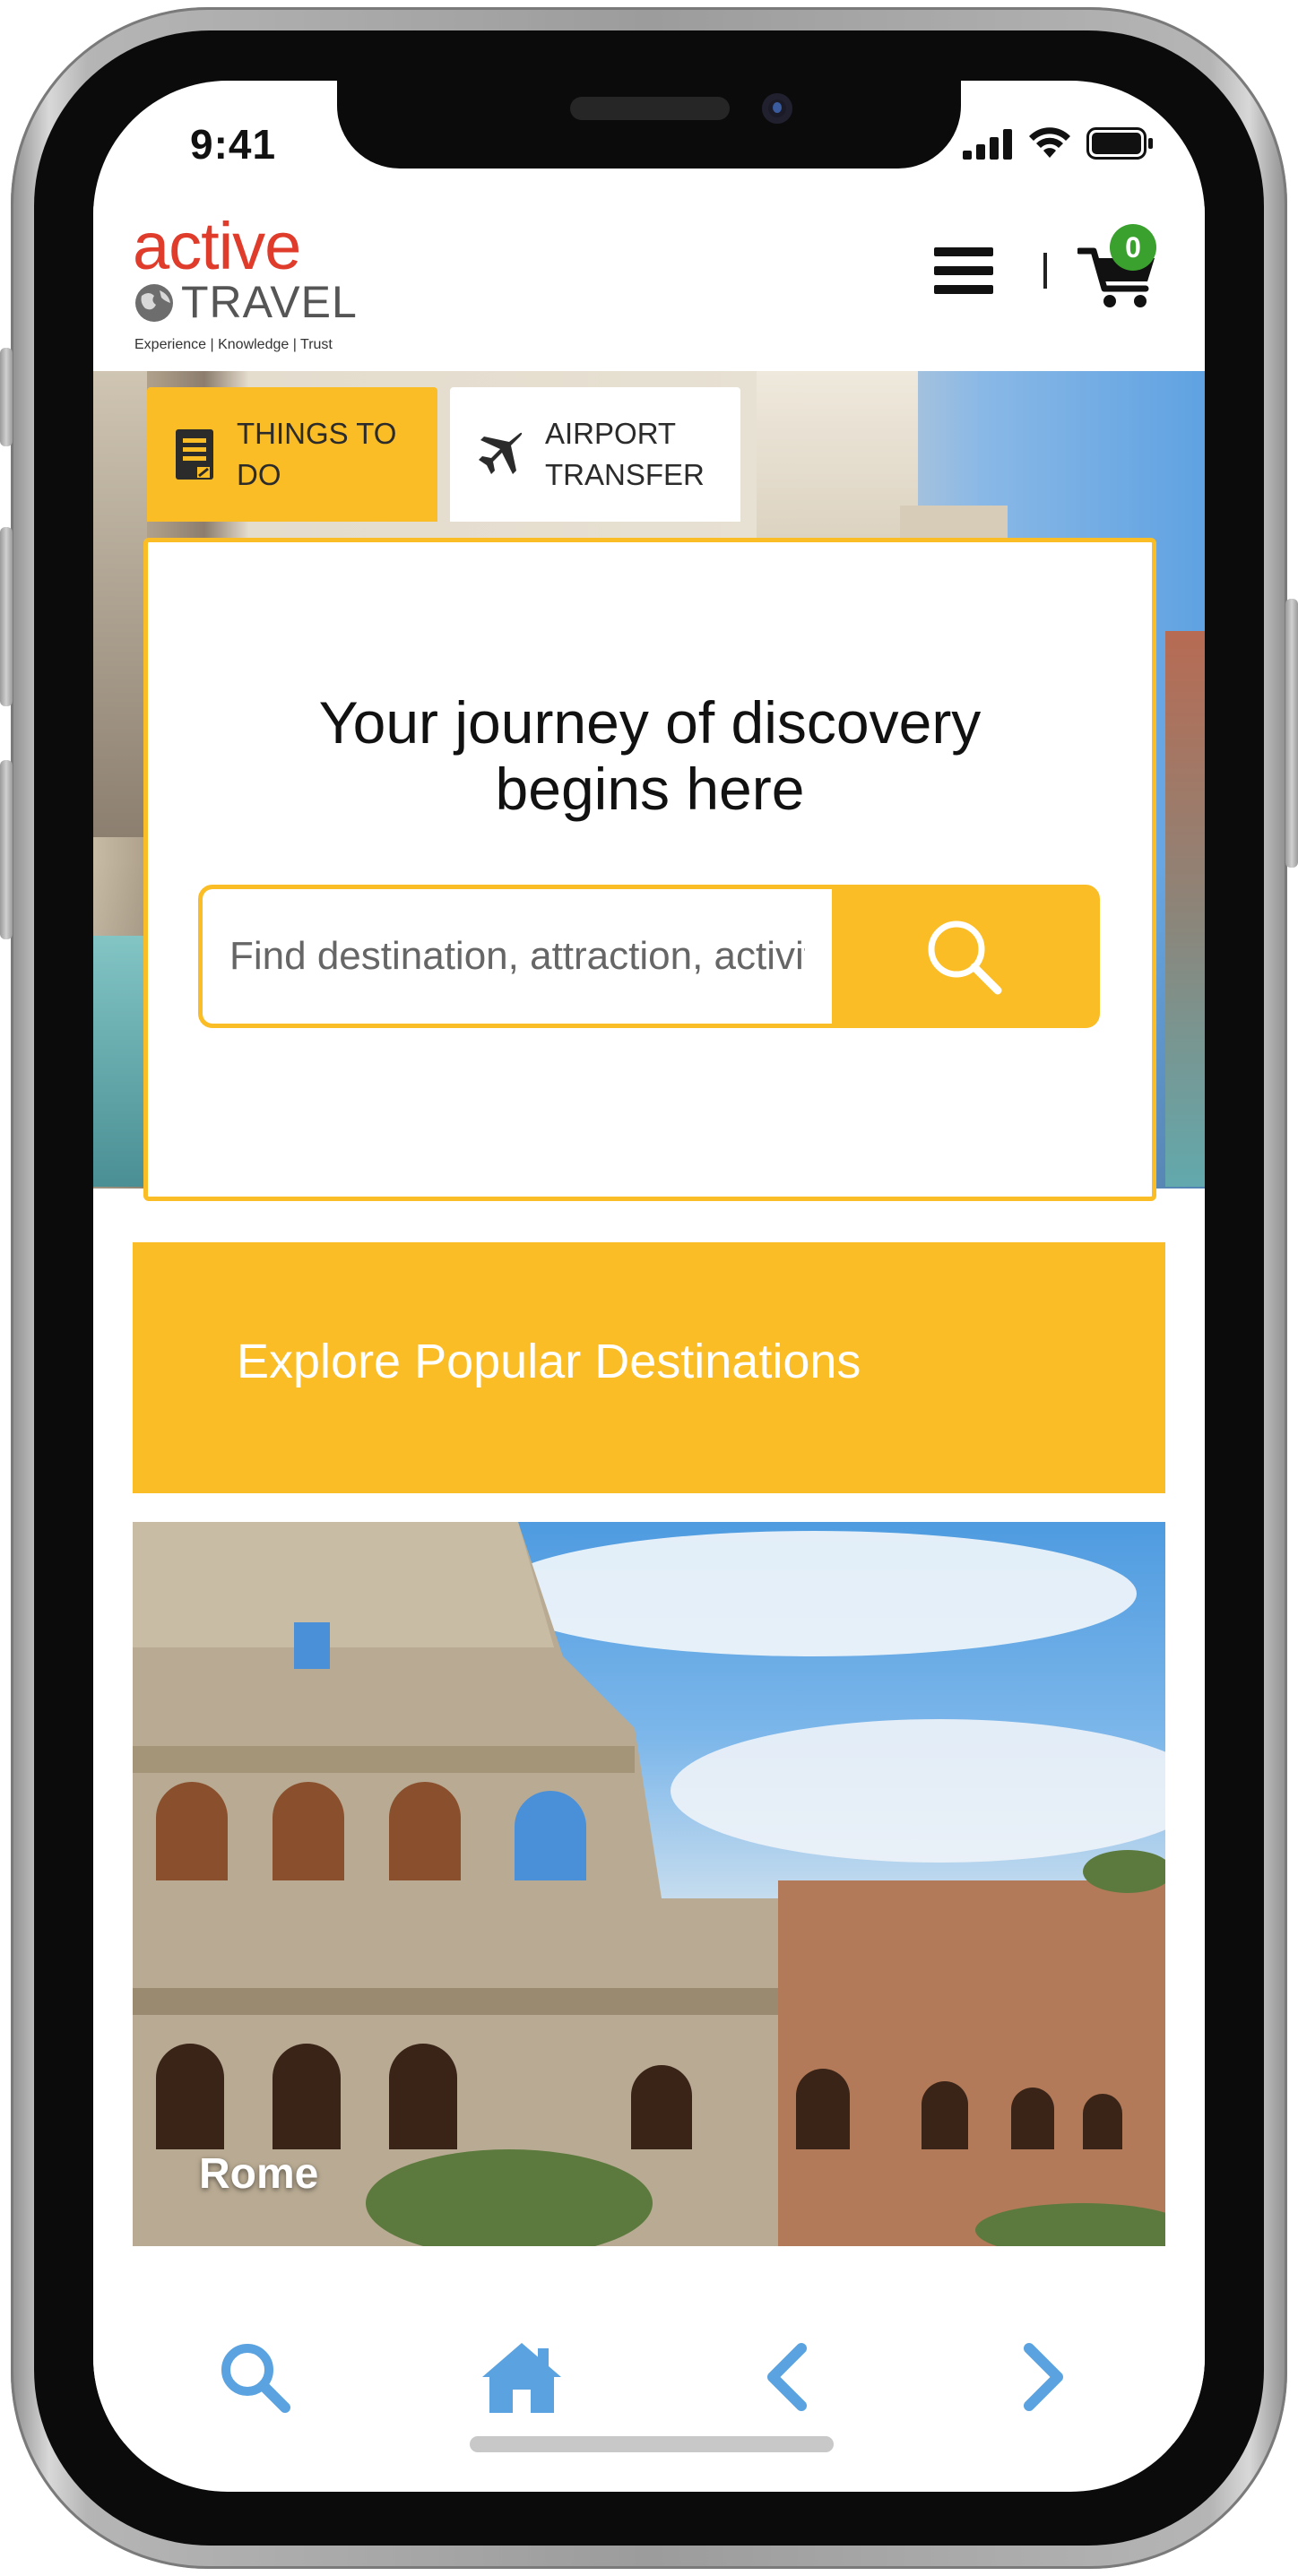  I want to click on destination-name: Rome, so click(259, 2174).